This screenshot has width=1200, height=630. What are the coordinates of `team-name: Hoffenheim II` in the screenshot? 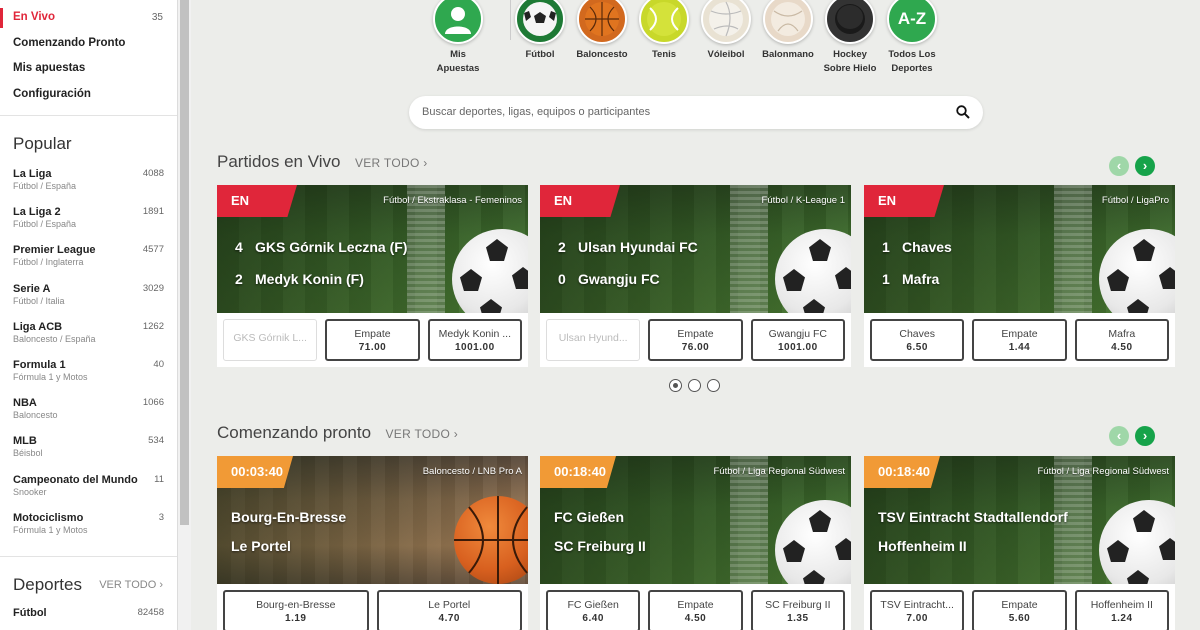 It's located at (922, 546).